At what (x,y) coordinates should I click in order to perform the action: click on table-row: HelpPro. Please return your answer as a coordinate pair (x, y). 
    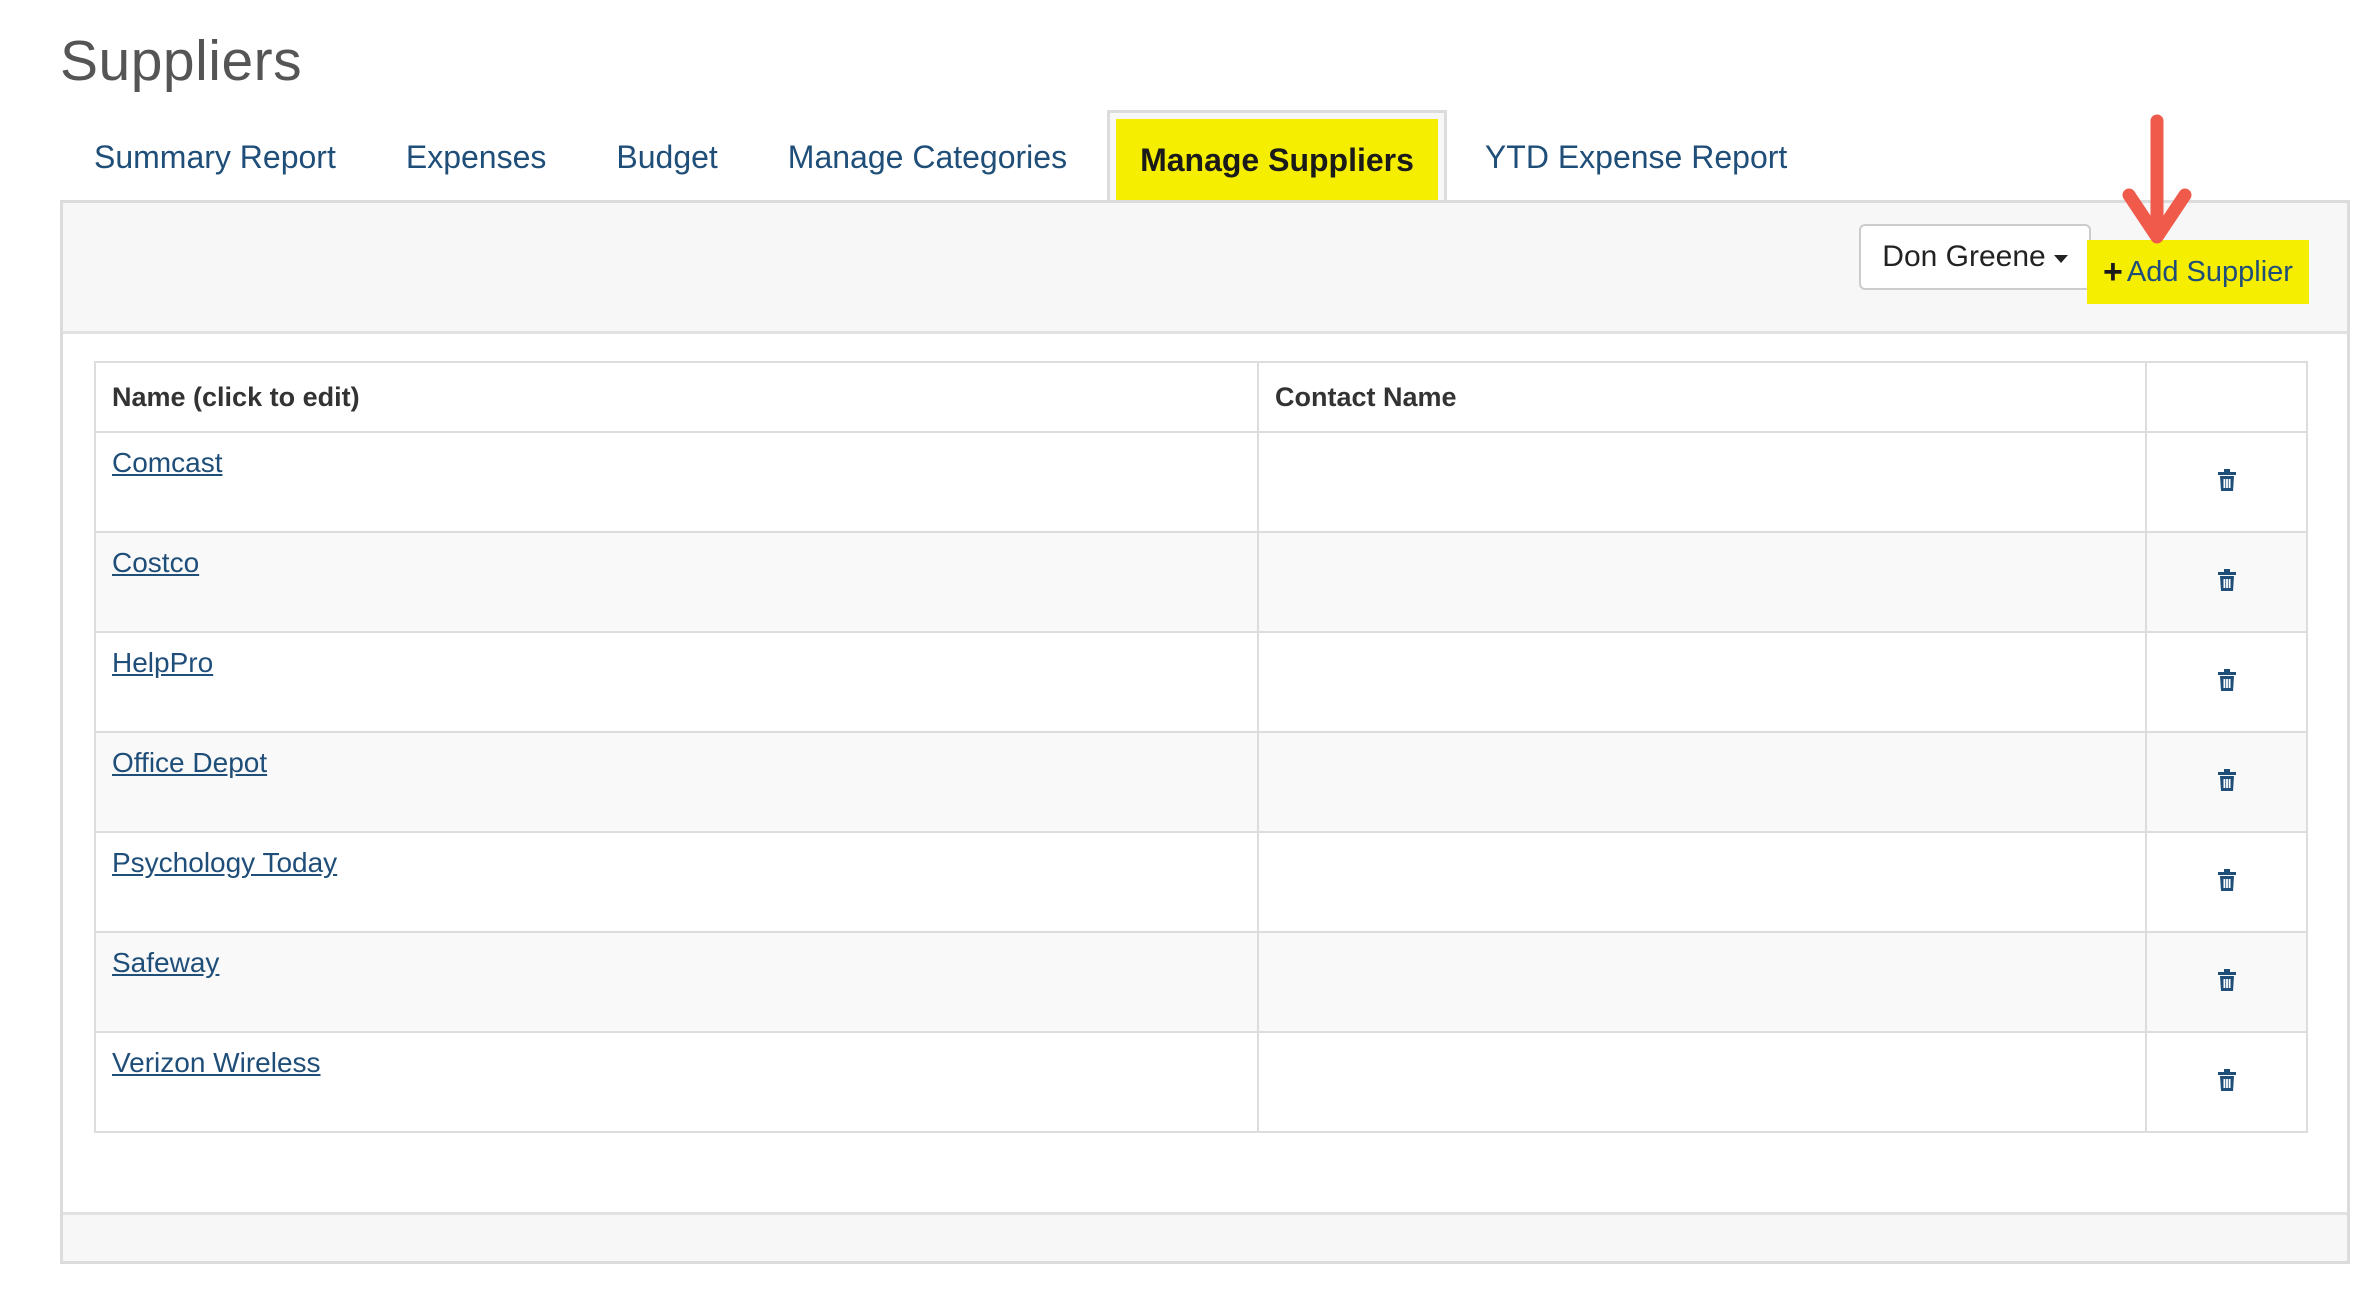
    Looking at the image, I should click on (1201, 682).